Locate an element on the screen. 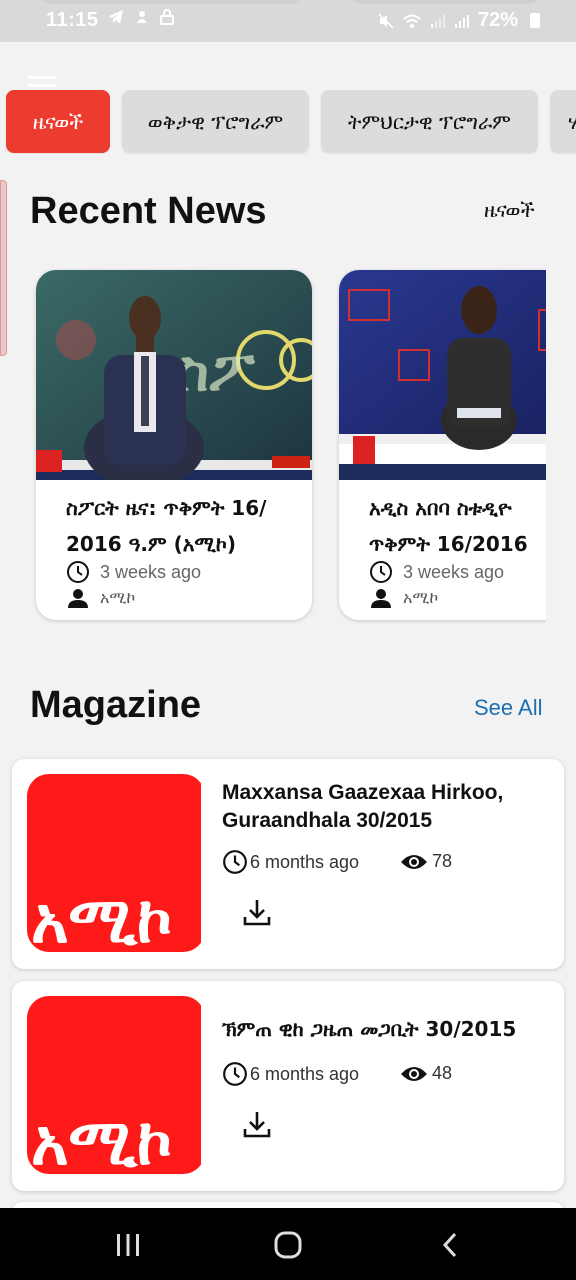 The width and height of the screenshot is (576, 1280). headline-line: አዲስ አበባ ስቱዲዮ is located at coordinates (440, 508).